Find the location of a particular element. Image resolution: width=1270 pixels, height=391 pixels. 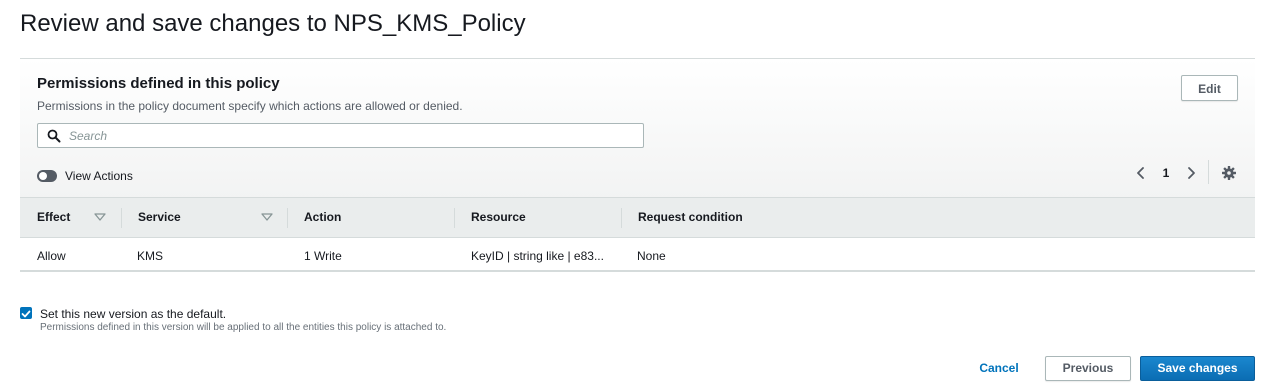

default-version-label: Set this new version as the default. is located at coordinates (133, 314).